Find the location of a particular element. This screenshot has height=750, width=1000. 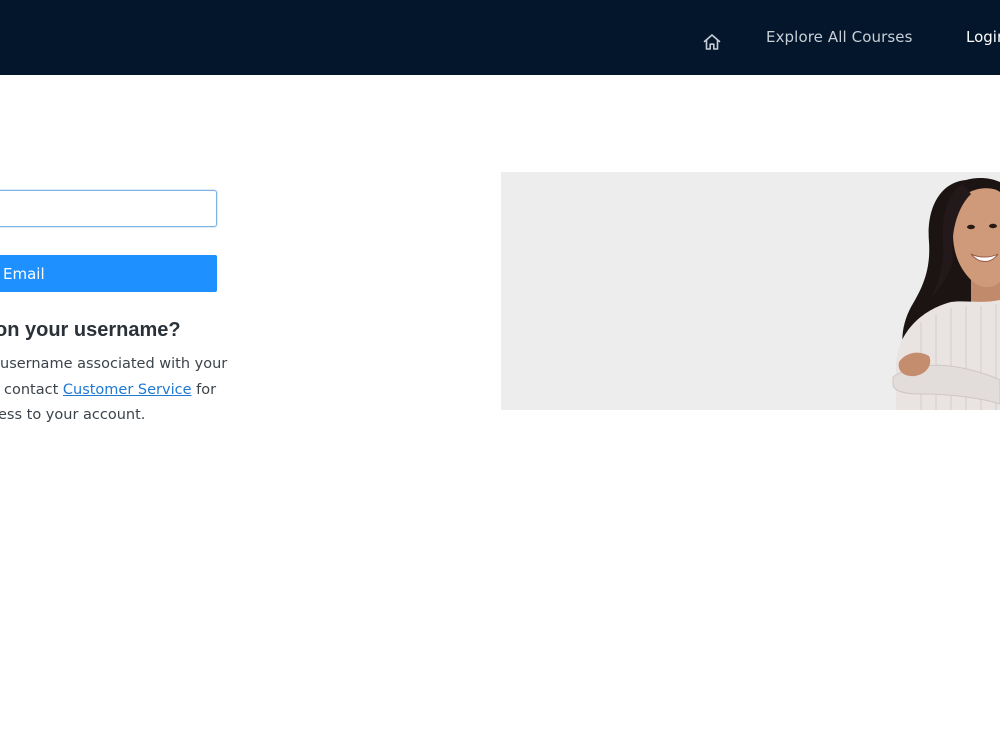

email-input is located at coordinates (108, 208).